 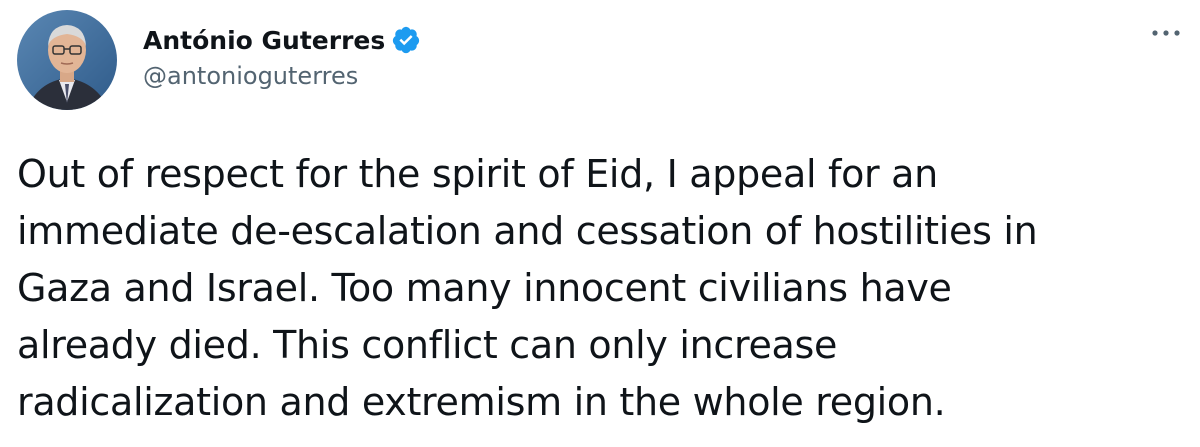 I want to click on display-name: António Guterres, so click(x=264, y=40).